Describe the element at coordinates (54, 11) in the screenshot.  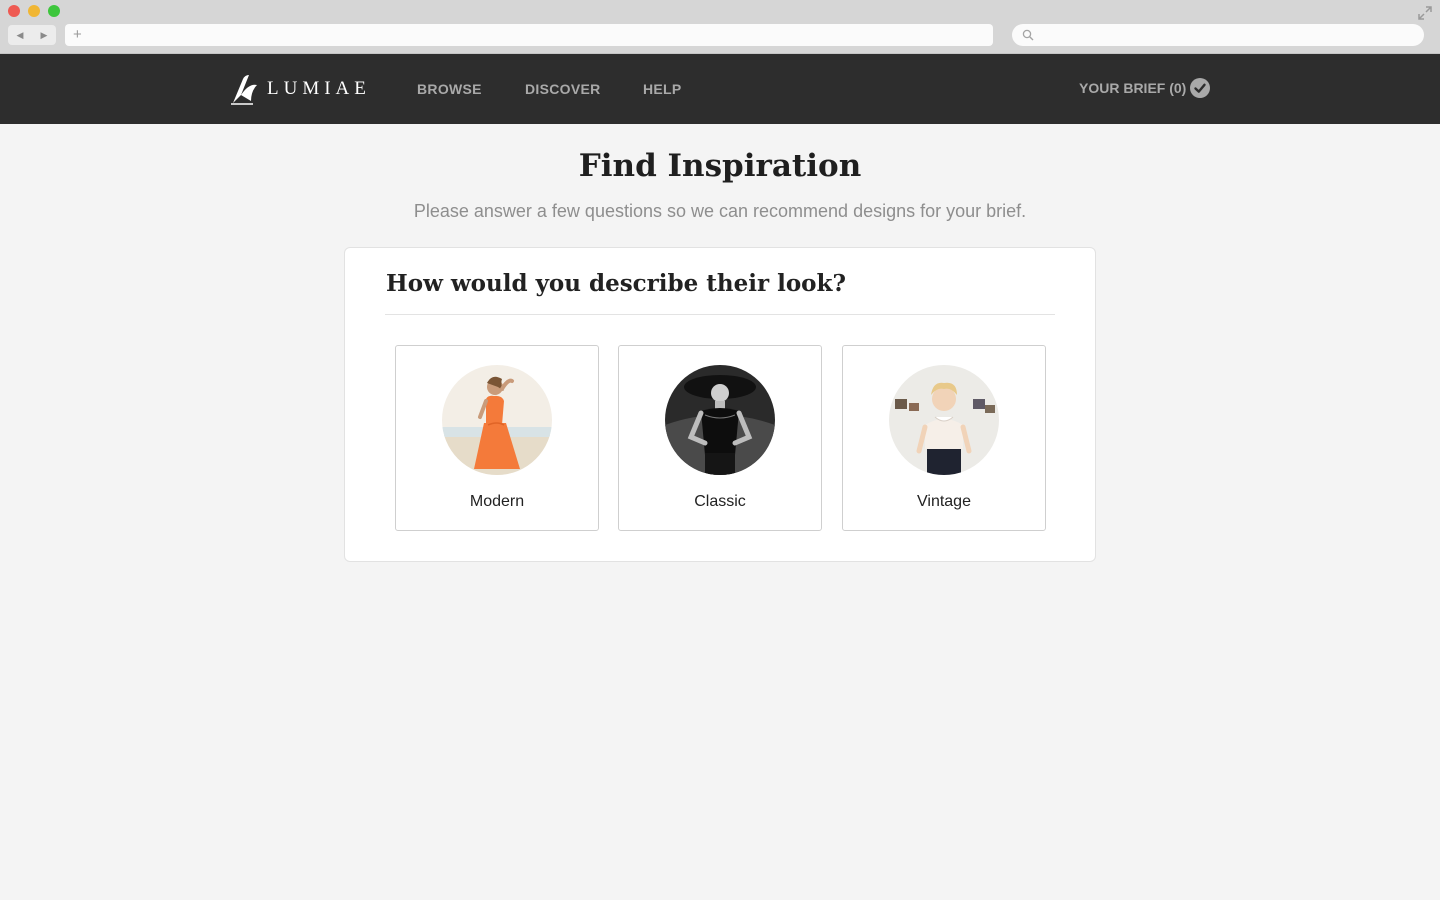
I see `maximize-window-button` at that location.